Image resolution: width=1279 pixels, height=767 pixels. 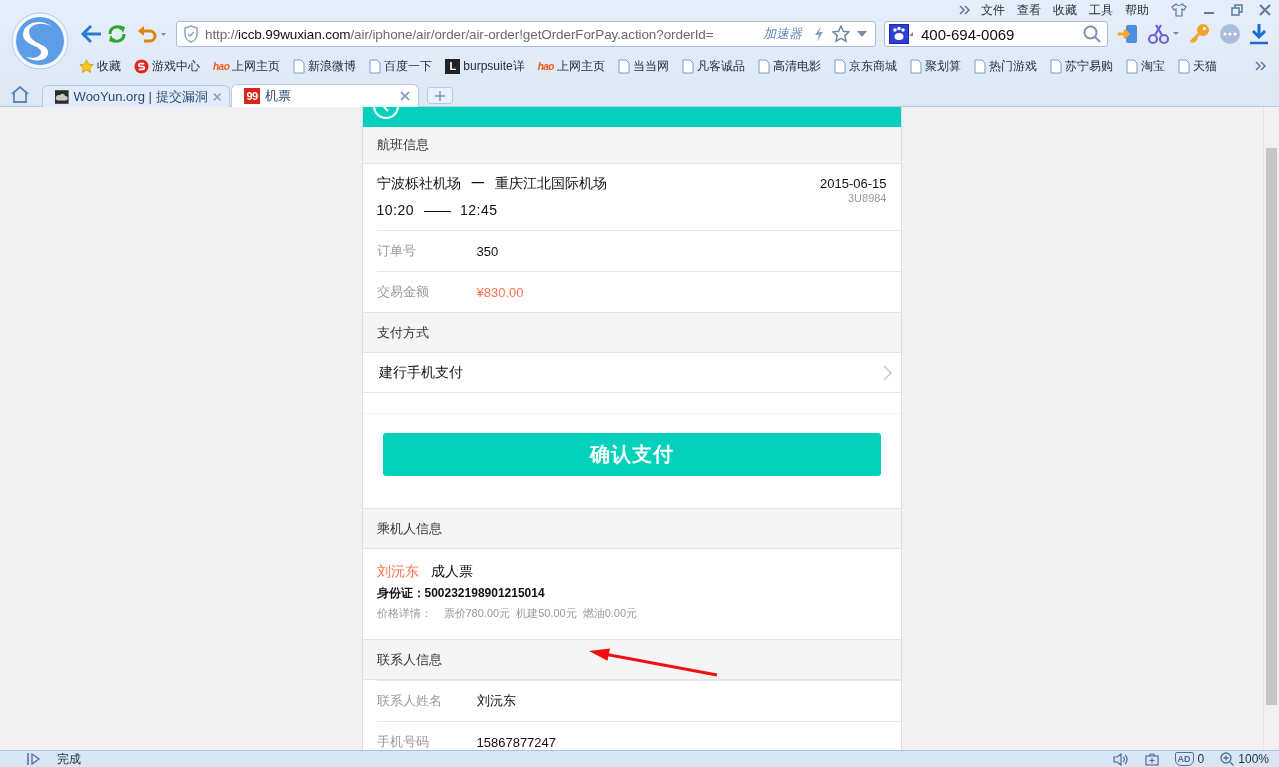 I want to click on time-dash: ——, so click(x=437, y=210).